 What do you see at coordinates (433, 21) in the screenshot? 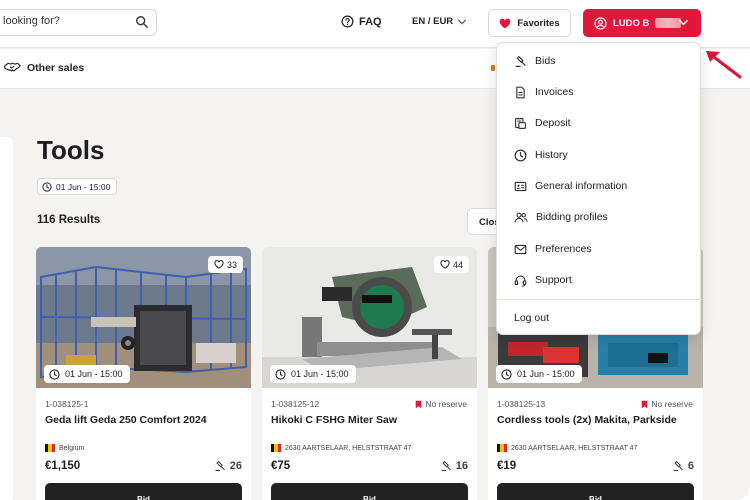
I see `language-label: EN / EUR` at bounding box center [433, 21].